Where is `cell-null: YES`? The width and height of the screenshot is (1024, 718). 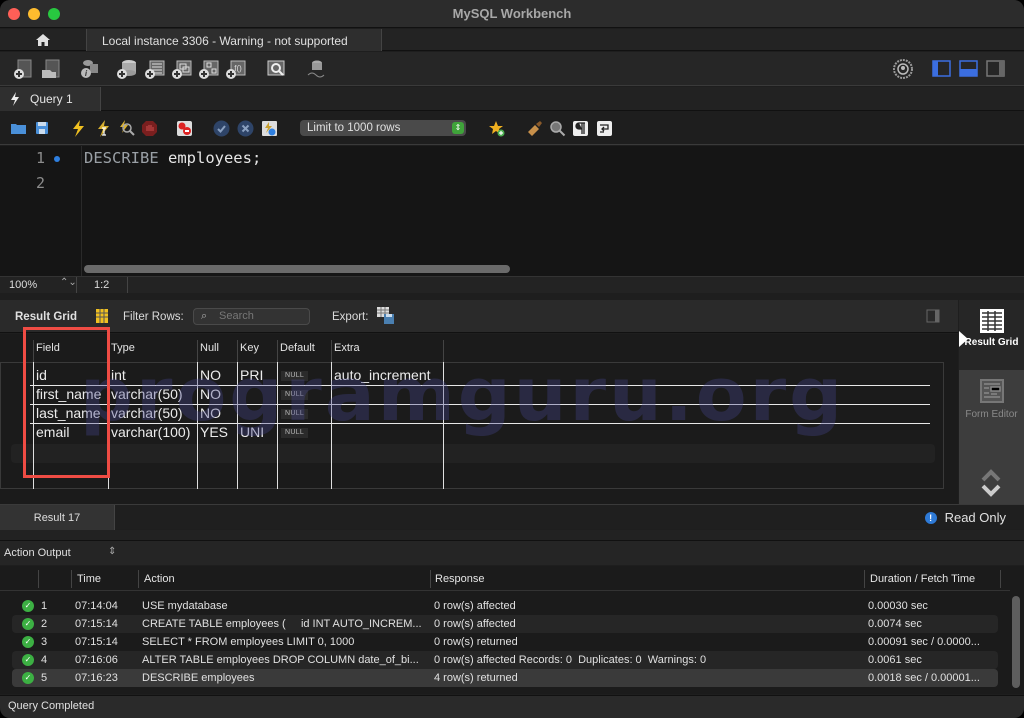 cell-null: YES is located at coordinates (214, 432).